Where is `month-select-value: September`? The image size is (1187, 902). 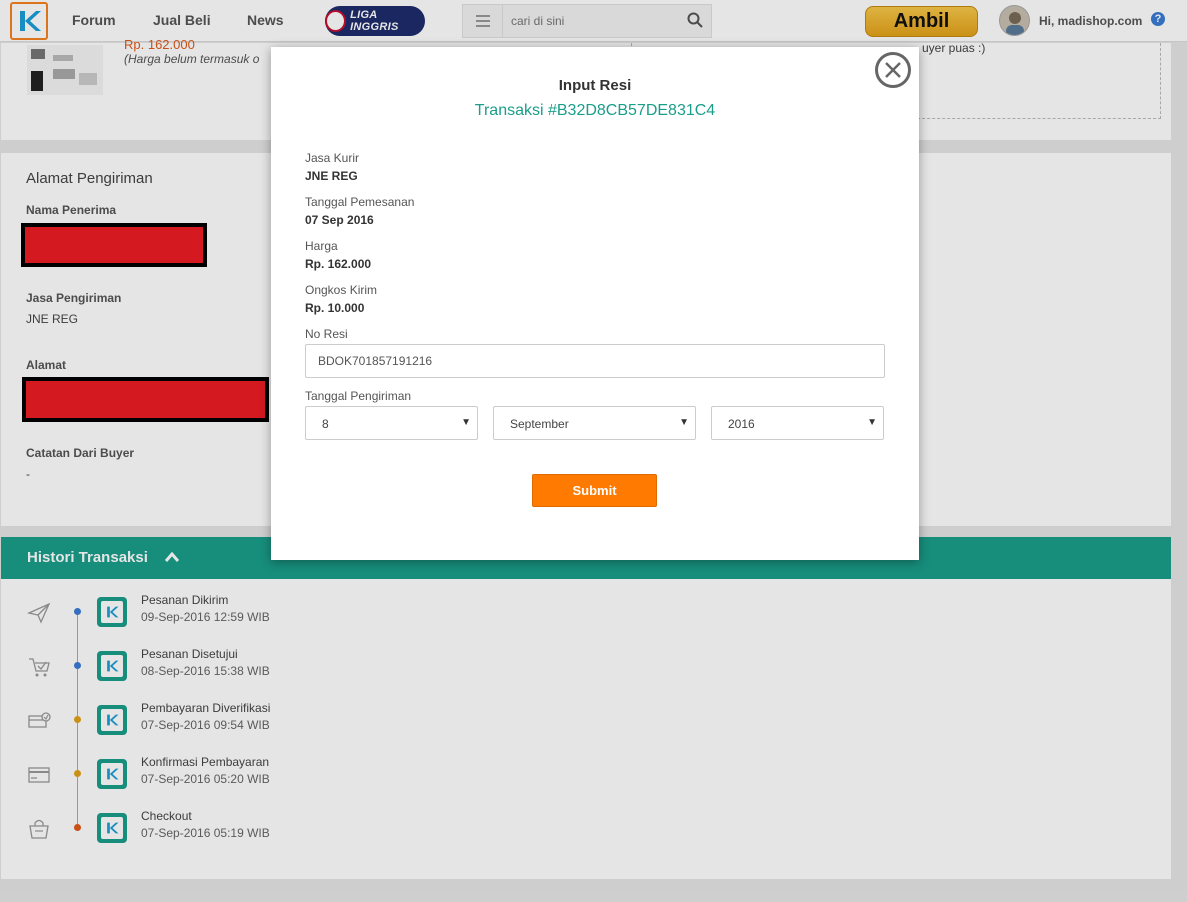
month-select-value: September is located at coordinates (539, 424).